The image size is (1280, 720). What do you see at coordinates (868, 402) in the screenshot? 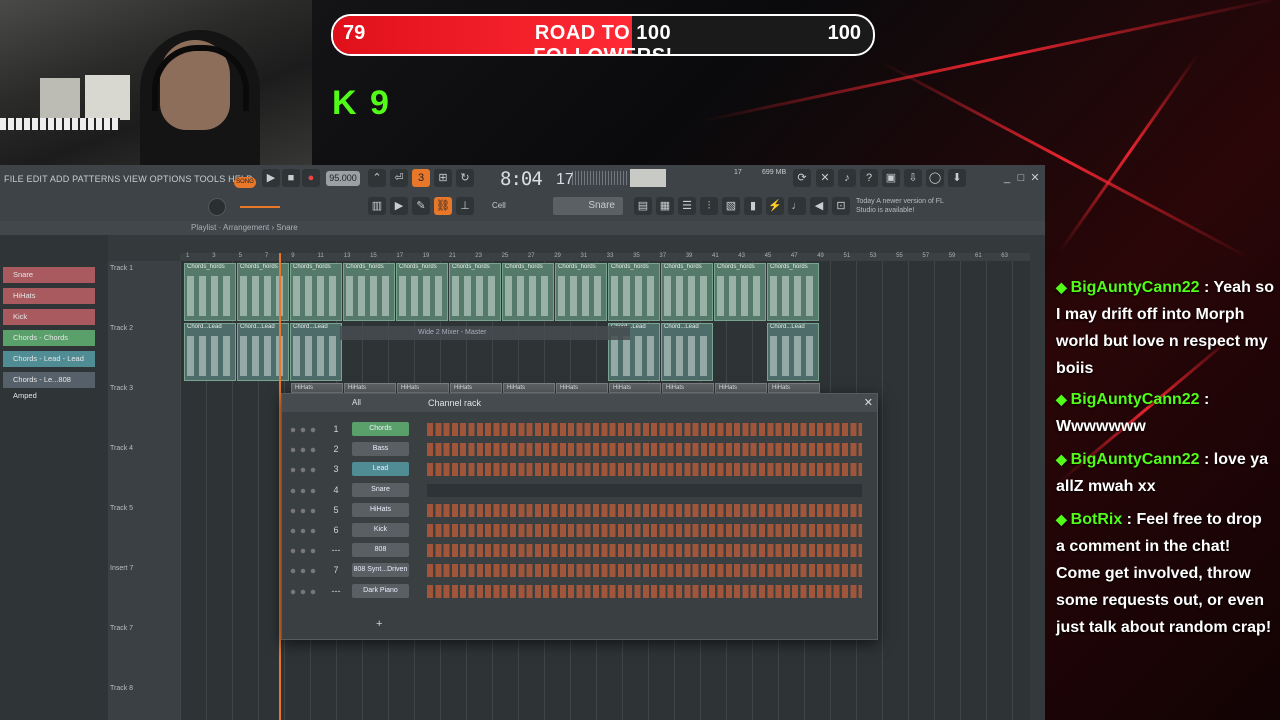
I see `rack-close-icon: ✕` at bounding box center [868, 402].